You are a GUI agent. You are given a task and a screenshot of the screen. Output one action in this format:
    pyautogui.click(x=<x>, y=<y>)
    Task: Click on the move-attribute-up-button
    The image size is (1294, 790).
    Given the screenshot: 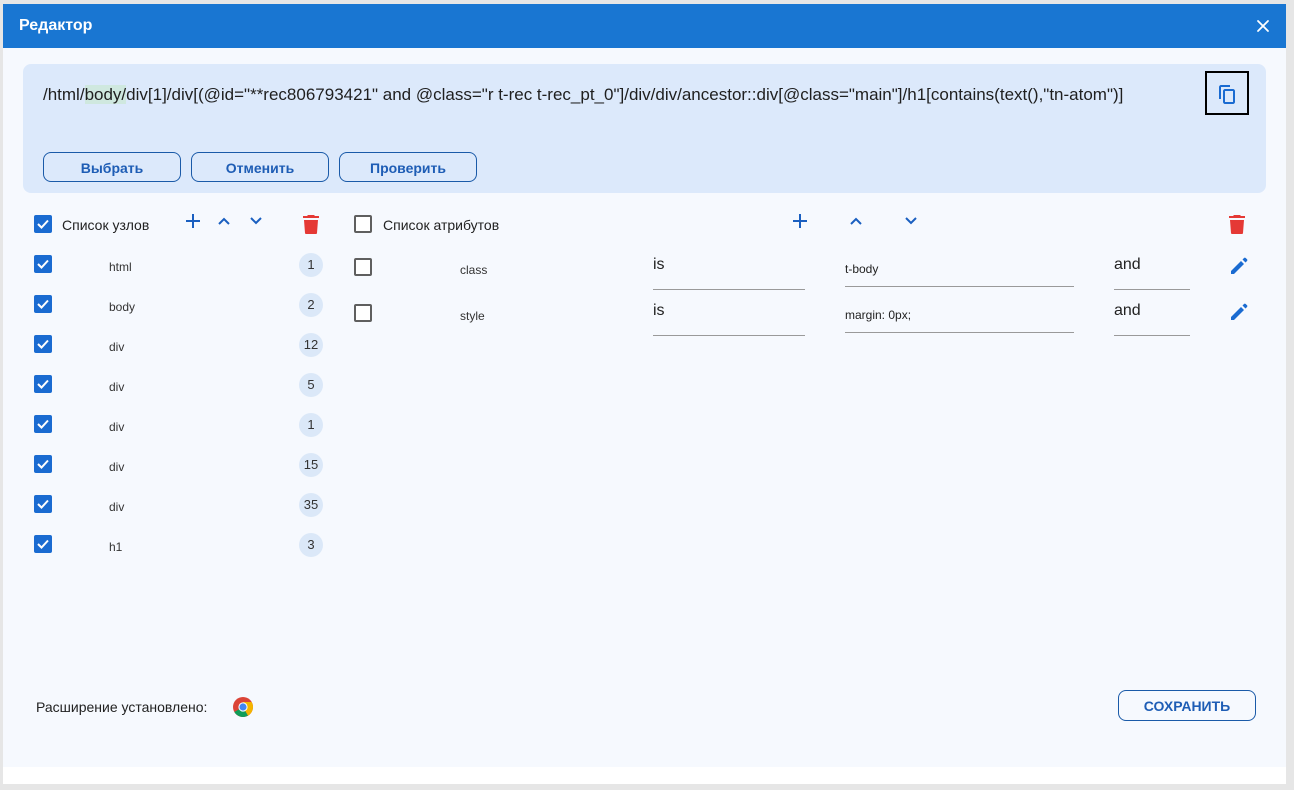 What is the action you would take?
    pyautogui.click(x=856, y=223)
    